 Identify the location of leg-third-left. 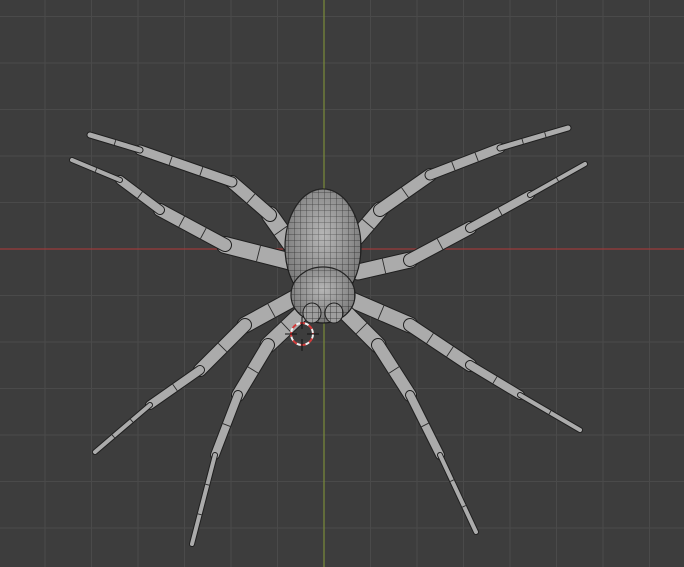
(199, 371).